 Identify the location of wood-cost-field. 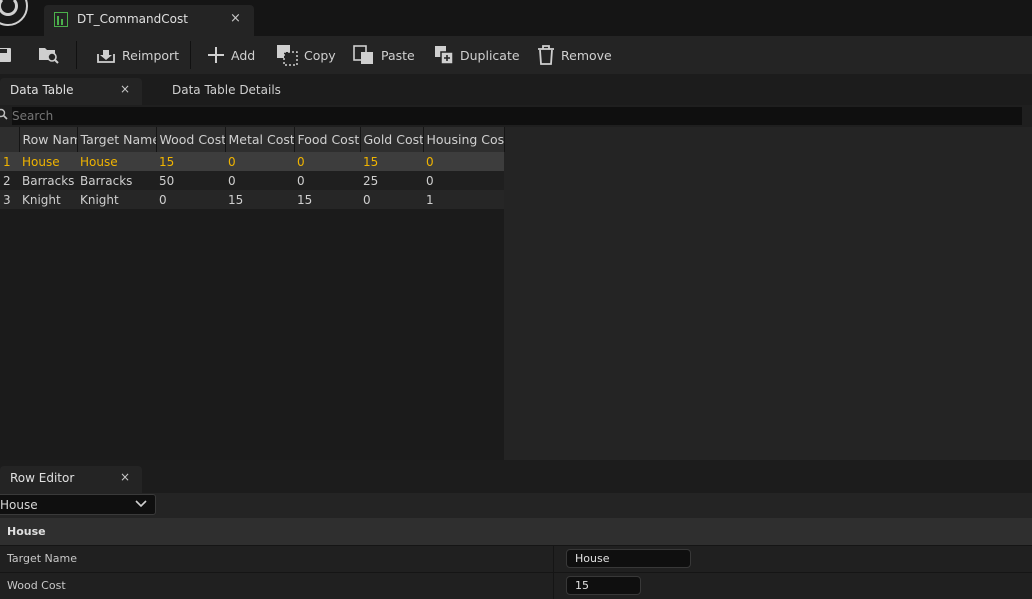
(603, 585).